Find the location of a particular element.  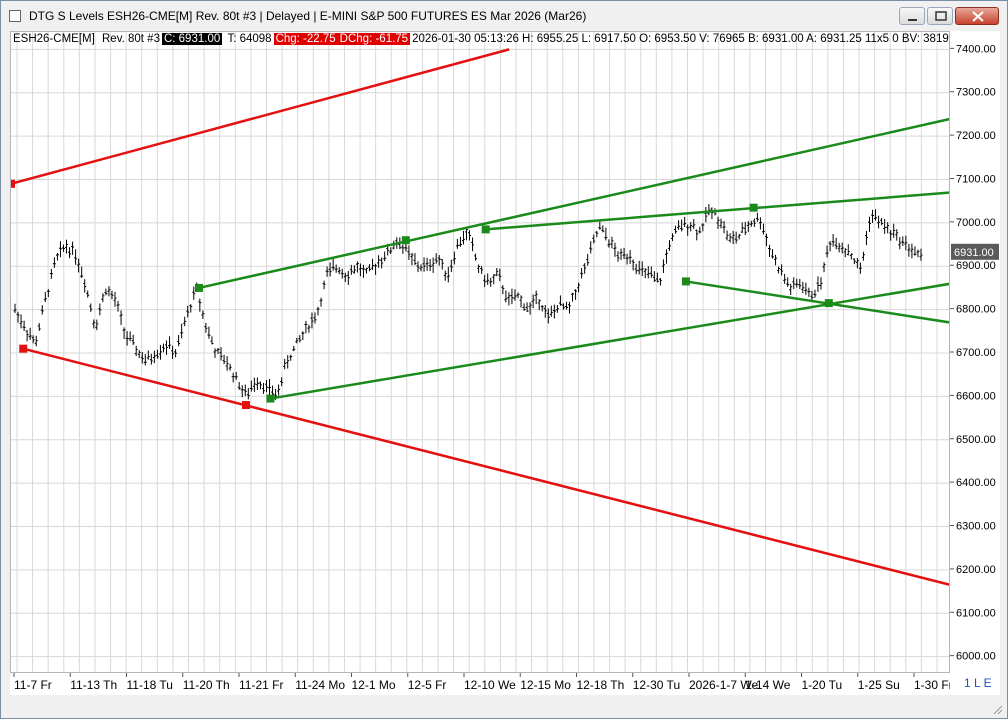

green-trendline is located at coordinates (610, 341).